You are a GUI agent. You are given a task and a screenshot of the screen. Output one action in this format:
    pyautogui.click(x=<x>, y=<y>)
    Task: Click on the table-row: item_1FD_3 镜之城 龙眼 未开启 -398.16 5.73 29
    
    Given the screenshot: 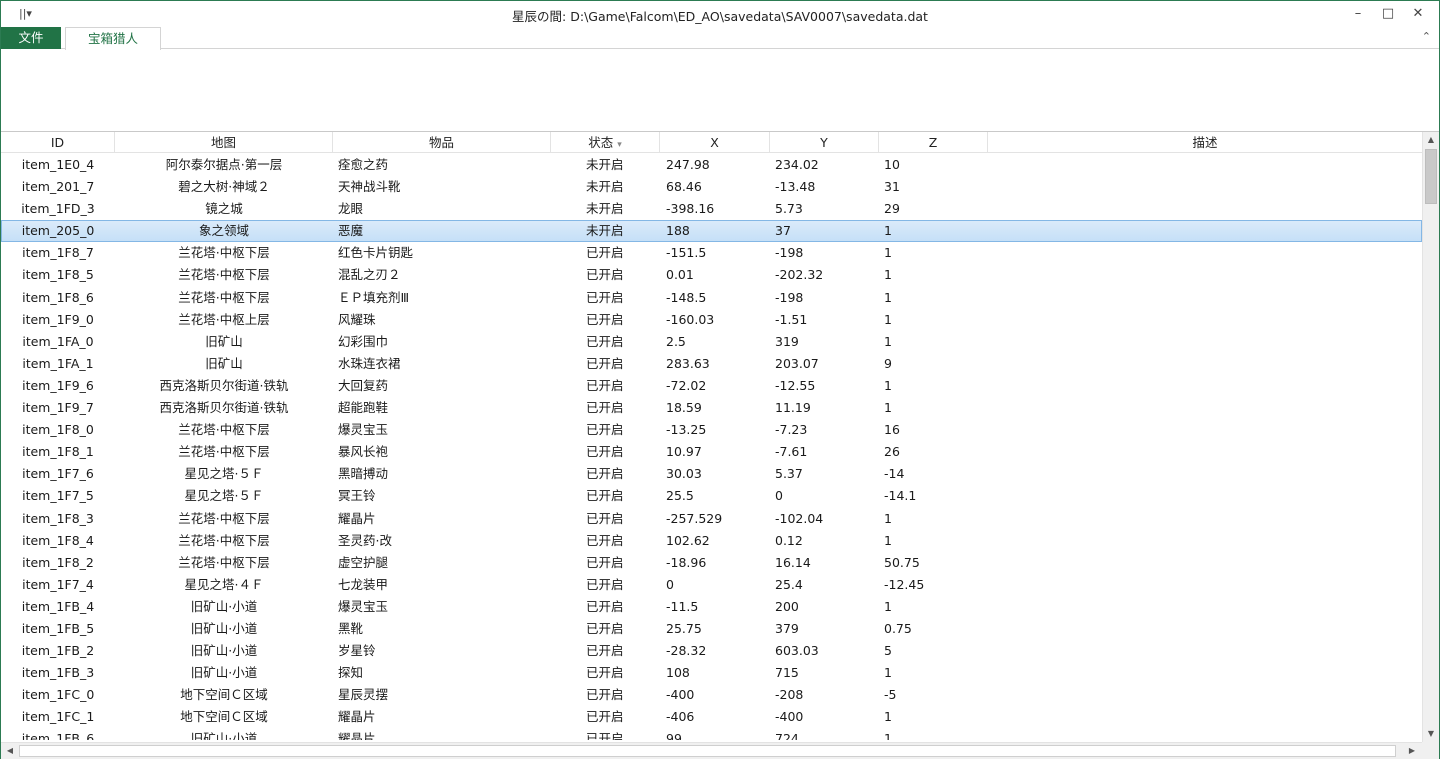 What is the action you would take?
    pyautogui.click(x=711, y=209)
    